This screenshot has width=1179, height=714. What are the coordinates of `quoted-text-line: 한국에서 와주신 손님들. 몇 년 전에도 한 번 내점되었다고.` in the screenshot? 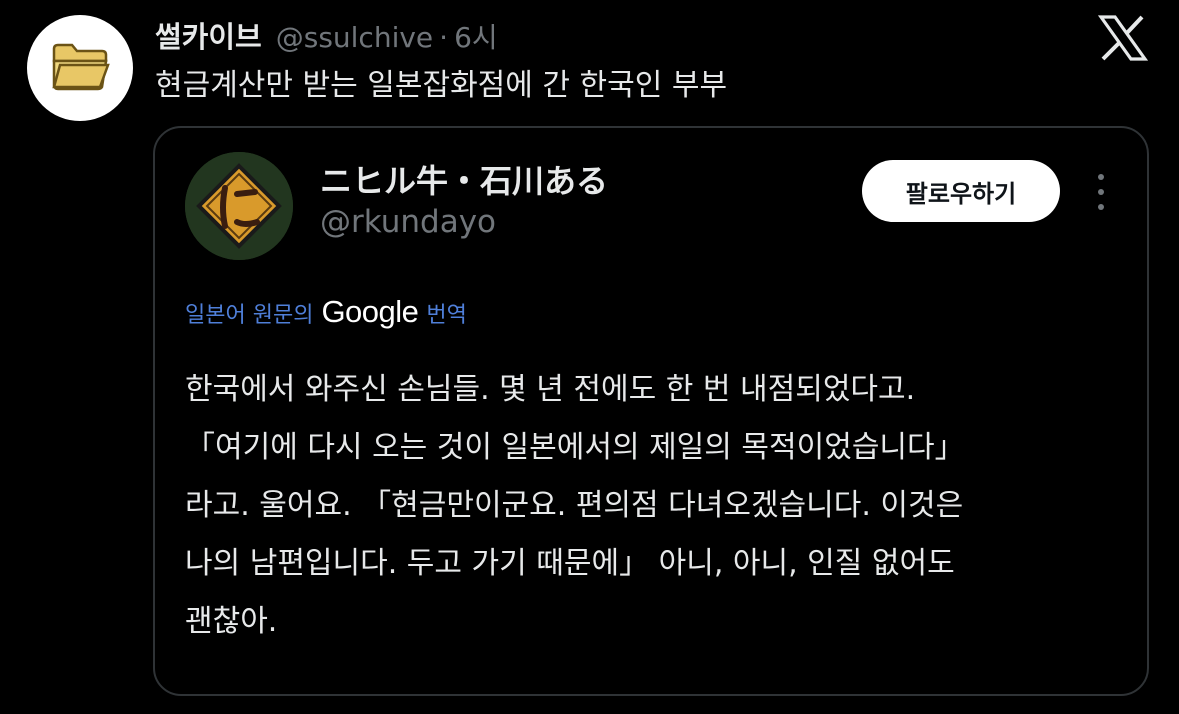 It's located at (550, 389).